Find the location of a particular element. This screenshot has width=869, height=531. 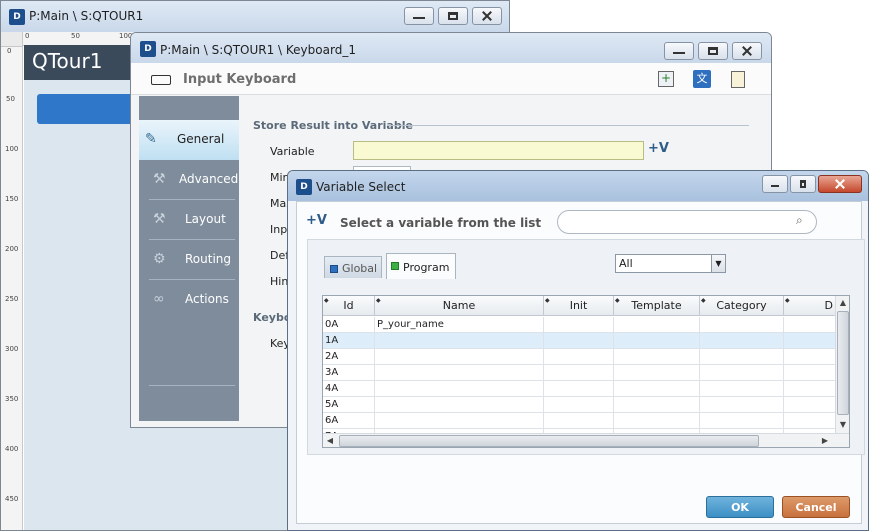

nav-label: General is located at coordinates (201, 139).